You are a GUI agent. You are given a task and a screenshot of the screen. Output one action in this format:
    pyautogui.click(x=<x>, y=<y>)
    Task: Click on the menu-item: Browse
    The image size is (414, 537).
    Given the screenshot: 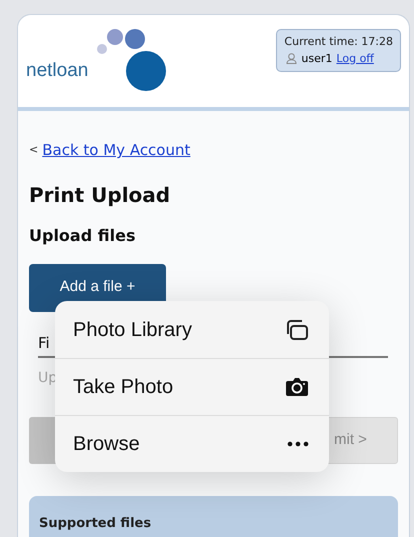 What is the action you would take?
    pyautogui.click(x=192, y=443)
    